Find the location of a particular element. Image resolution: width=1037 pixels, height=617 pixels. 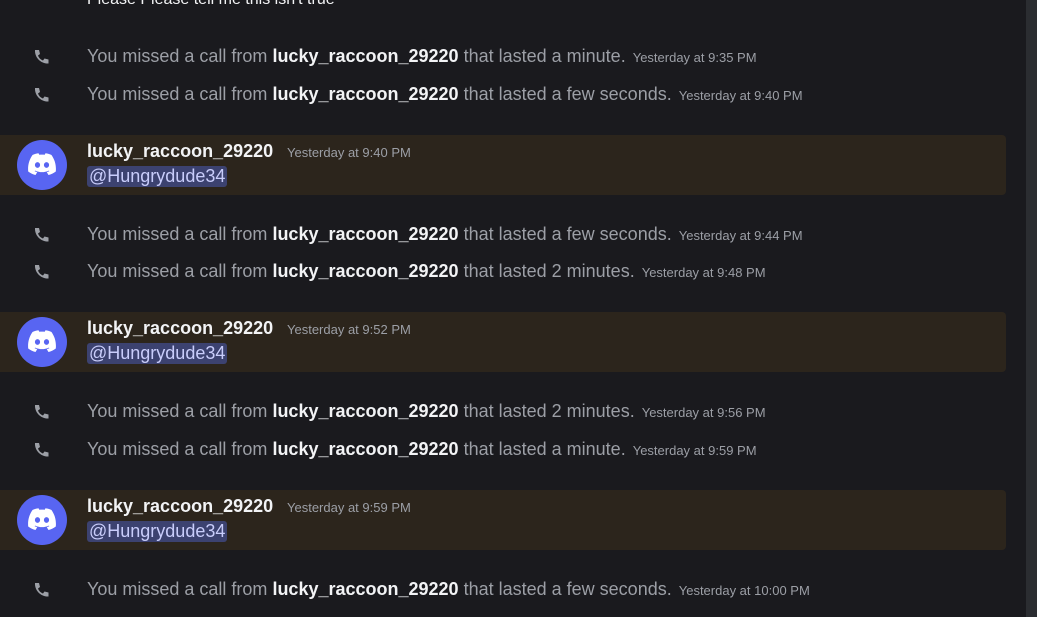

call-timestamp: Yesterday at 10:00 PM is located at coordinates (744, 590).